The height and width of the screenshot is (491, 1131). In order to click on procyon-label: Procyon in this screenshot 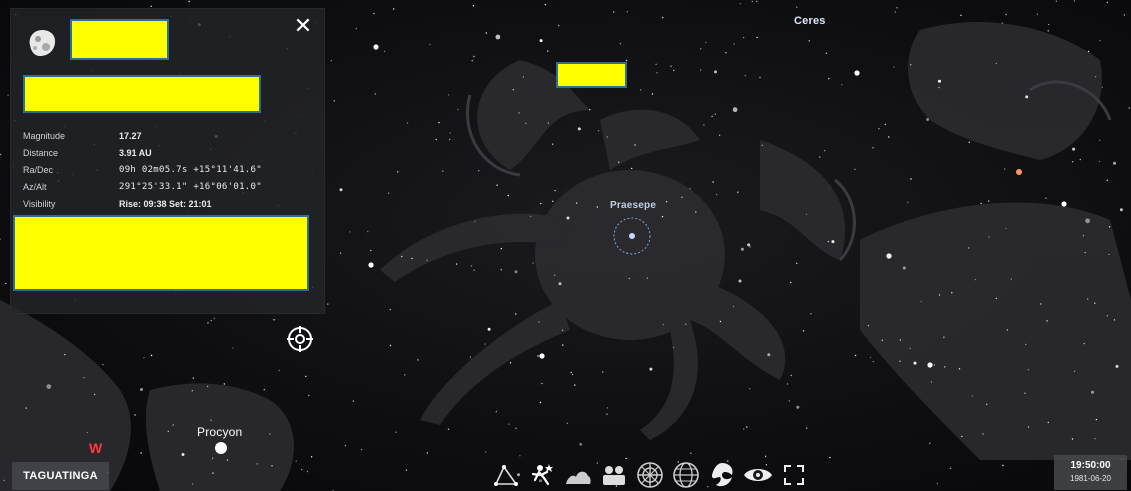, I will do `click(219, 432)`.